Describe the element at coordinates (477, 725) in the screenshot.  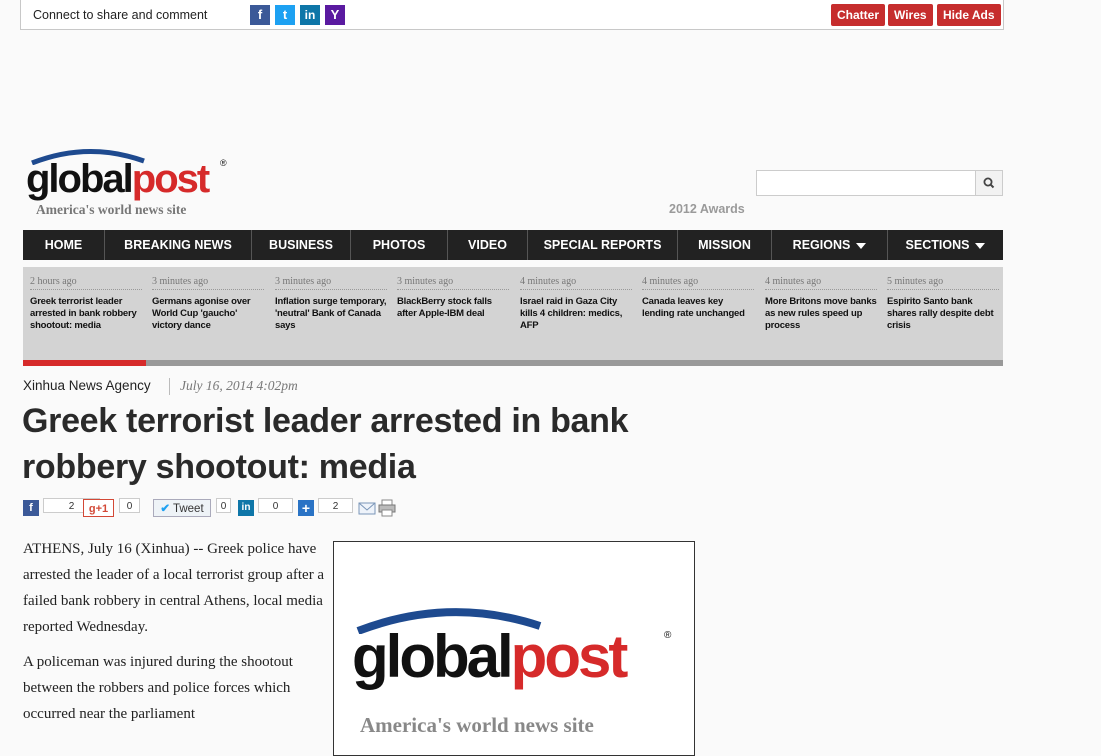
I see `figure-logo-tagline: America's world news site` at that location.